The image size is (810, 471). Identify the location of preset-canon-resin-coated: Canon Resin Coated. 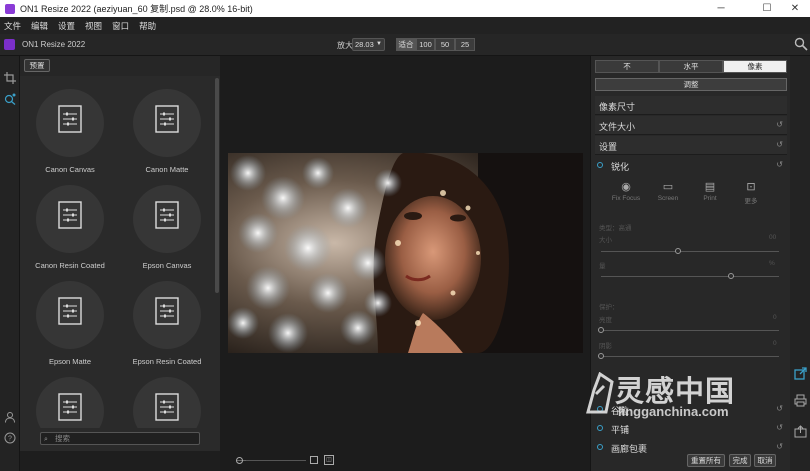
(70, 227).